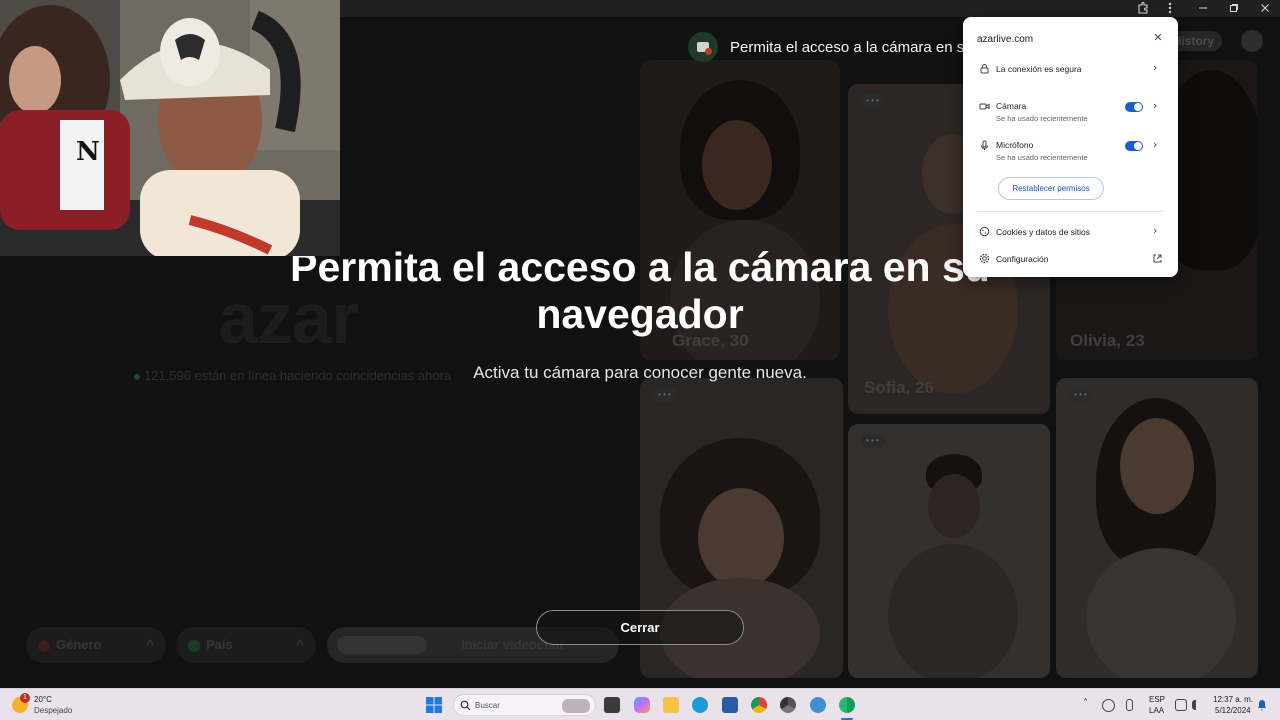 The image size is (1280, 720). Describe the element at coordinates (246, 645) in the screenshot. I see `country-filter: País ^` at that location.